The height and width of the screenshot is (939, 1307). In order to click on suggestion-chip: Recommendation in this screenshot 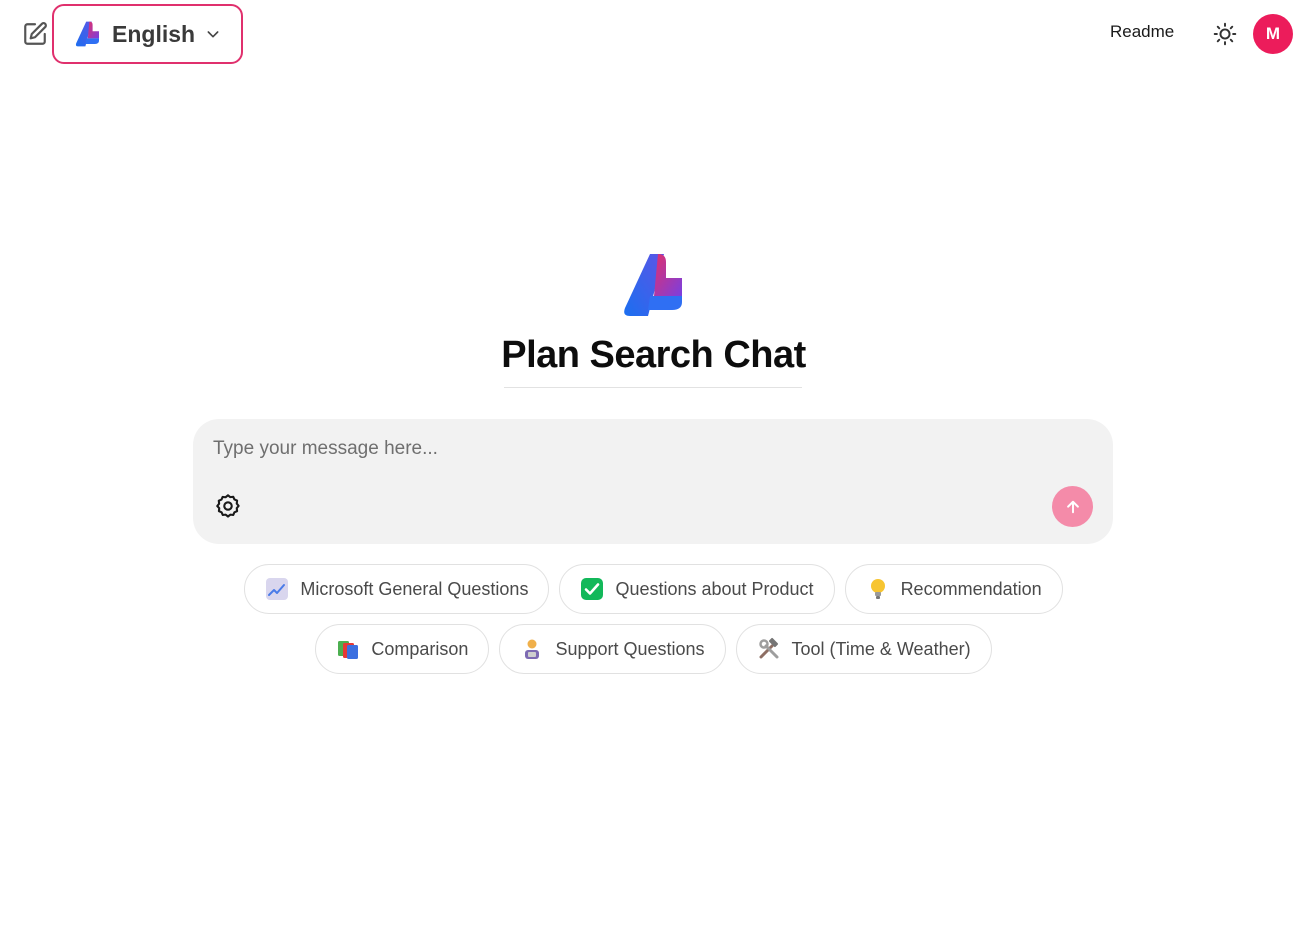, I will do `click(953, 589)`.